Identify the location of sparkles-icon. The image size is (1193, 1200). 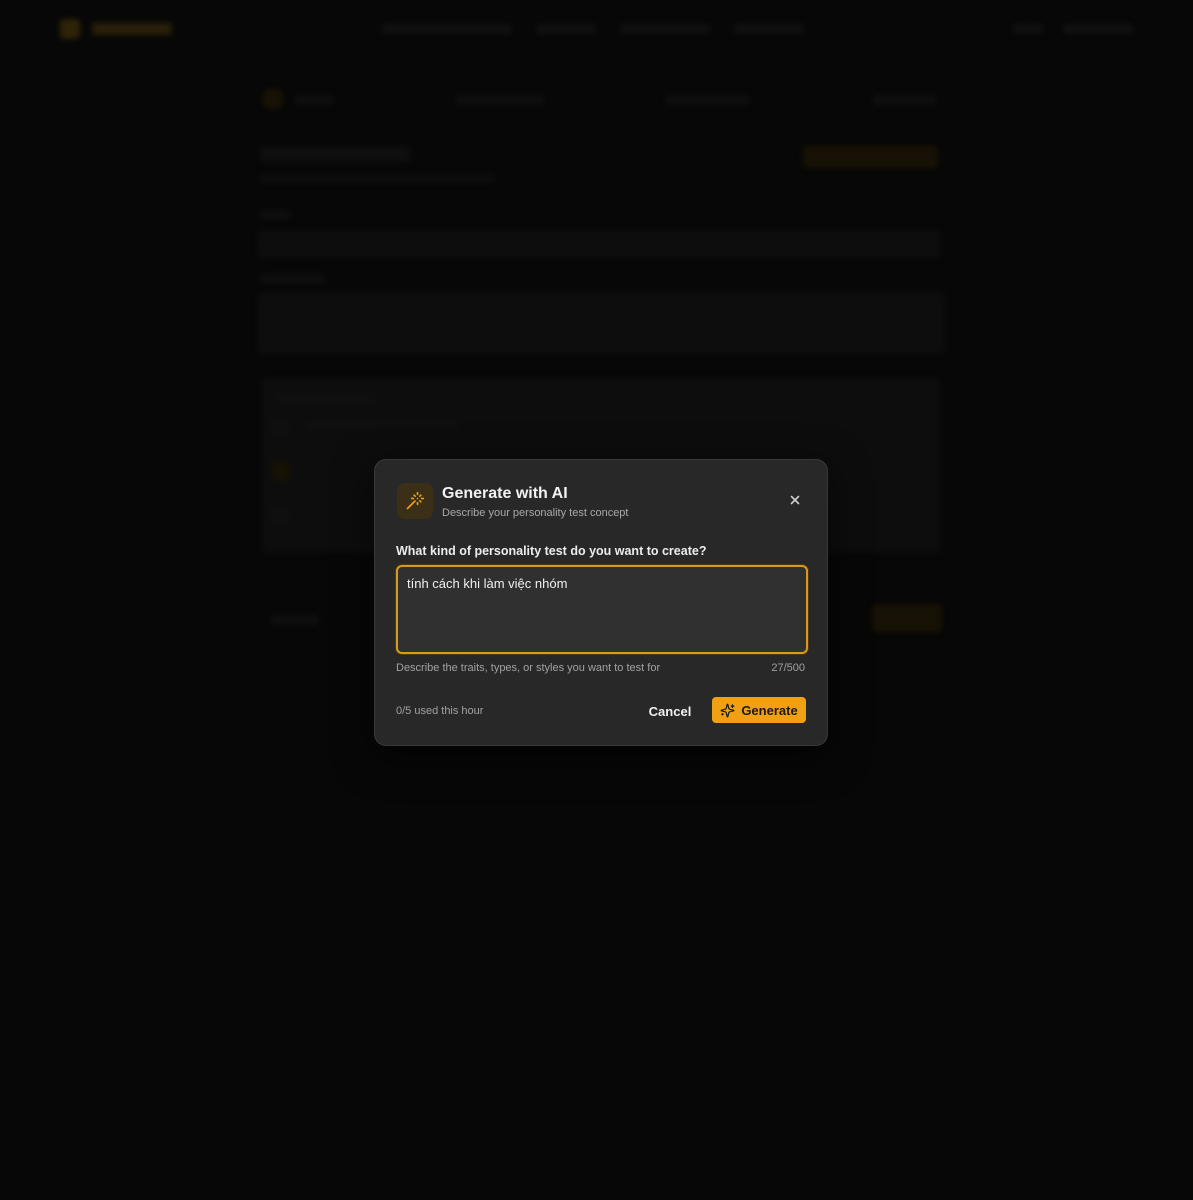
(727, 710).